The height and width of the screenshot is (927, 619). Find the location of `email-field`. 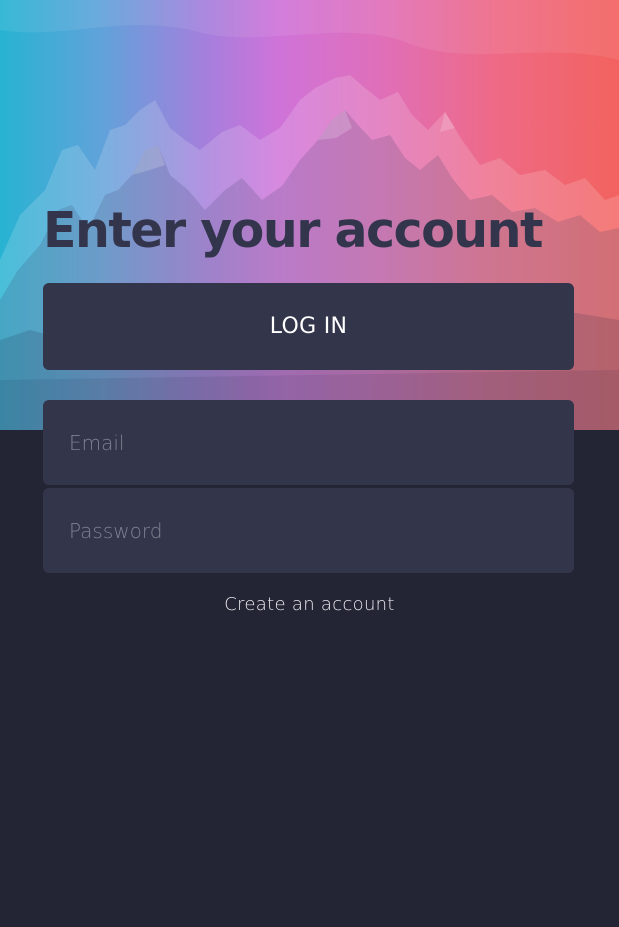

email-field is located at coordinates (308, 442).